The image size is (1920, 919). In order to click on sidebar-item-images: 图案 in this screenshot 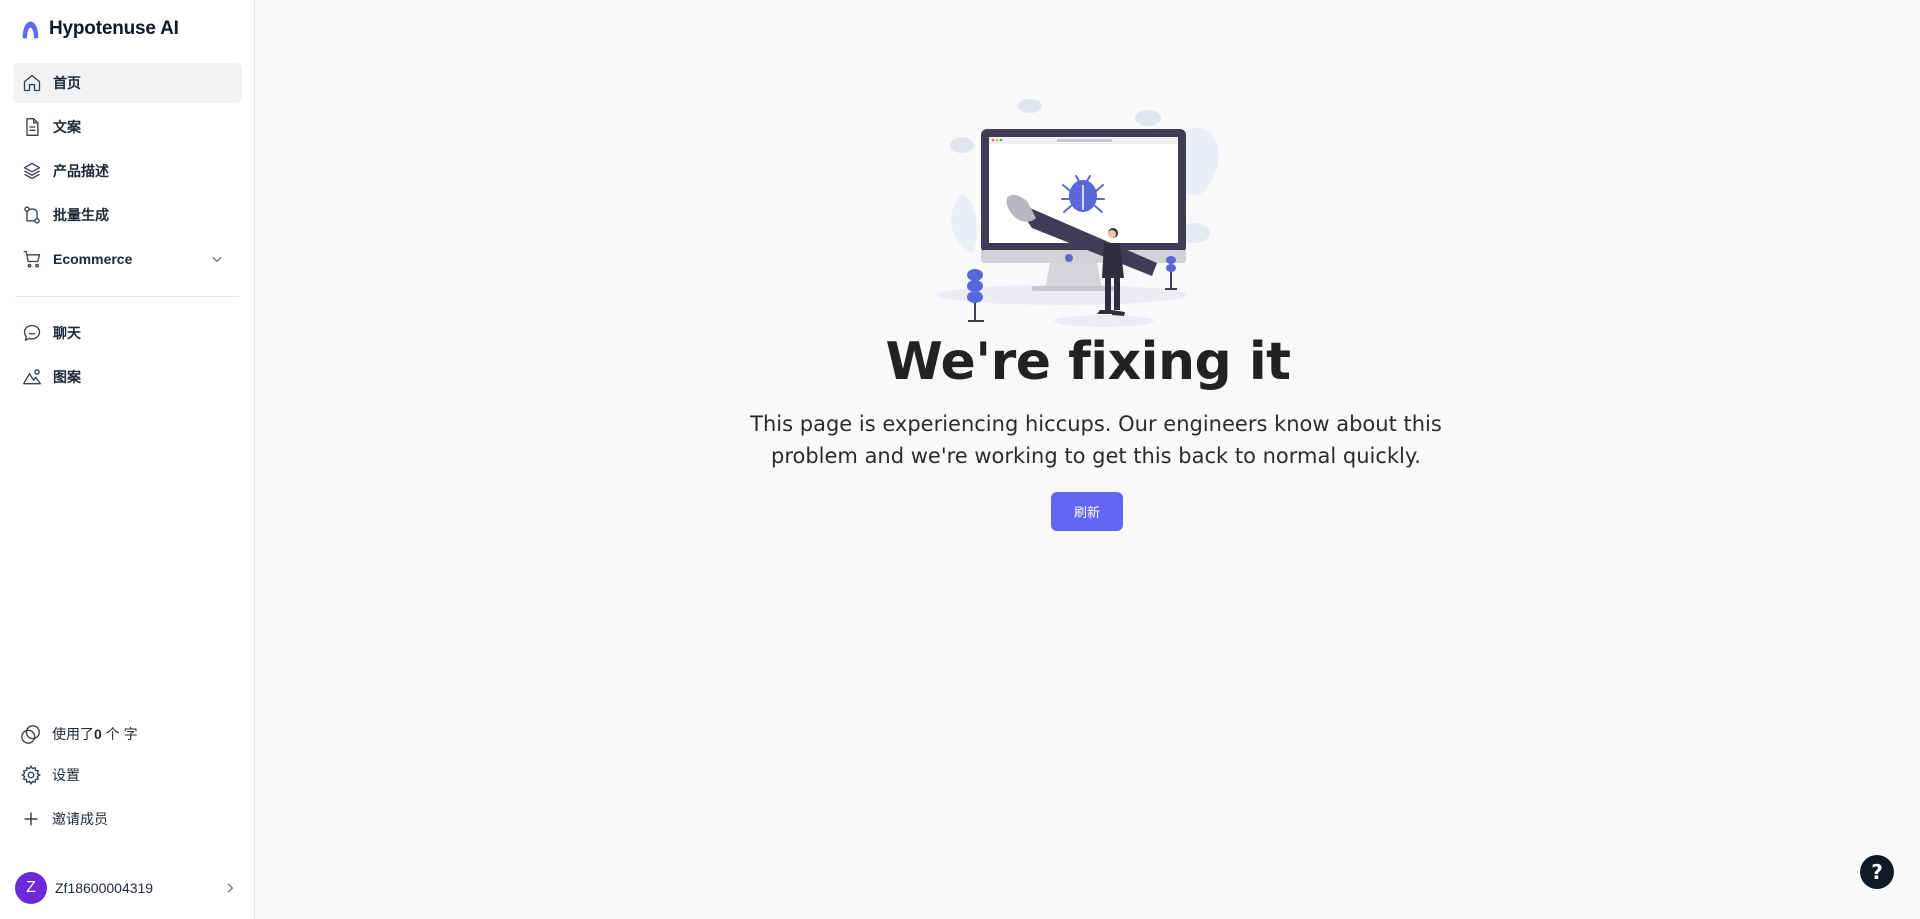, I will do `click(127, 377)`.